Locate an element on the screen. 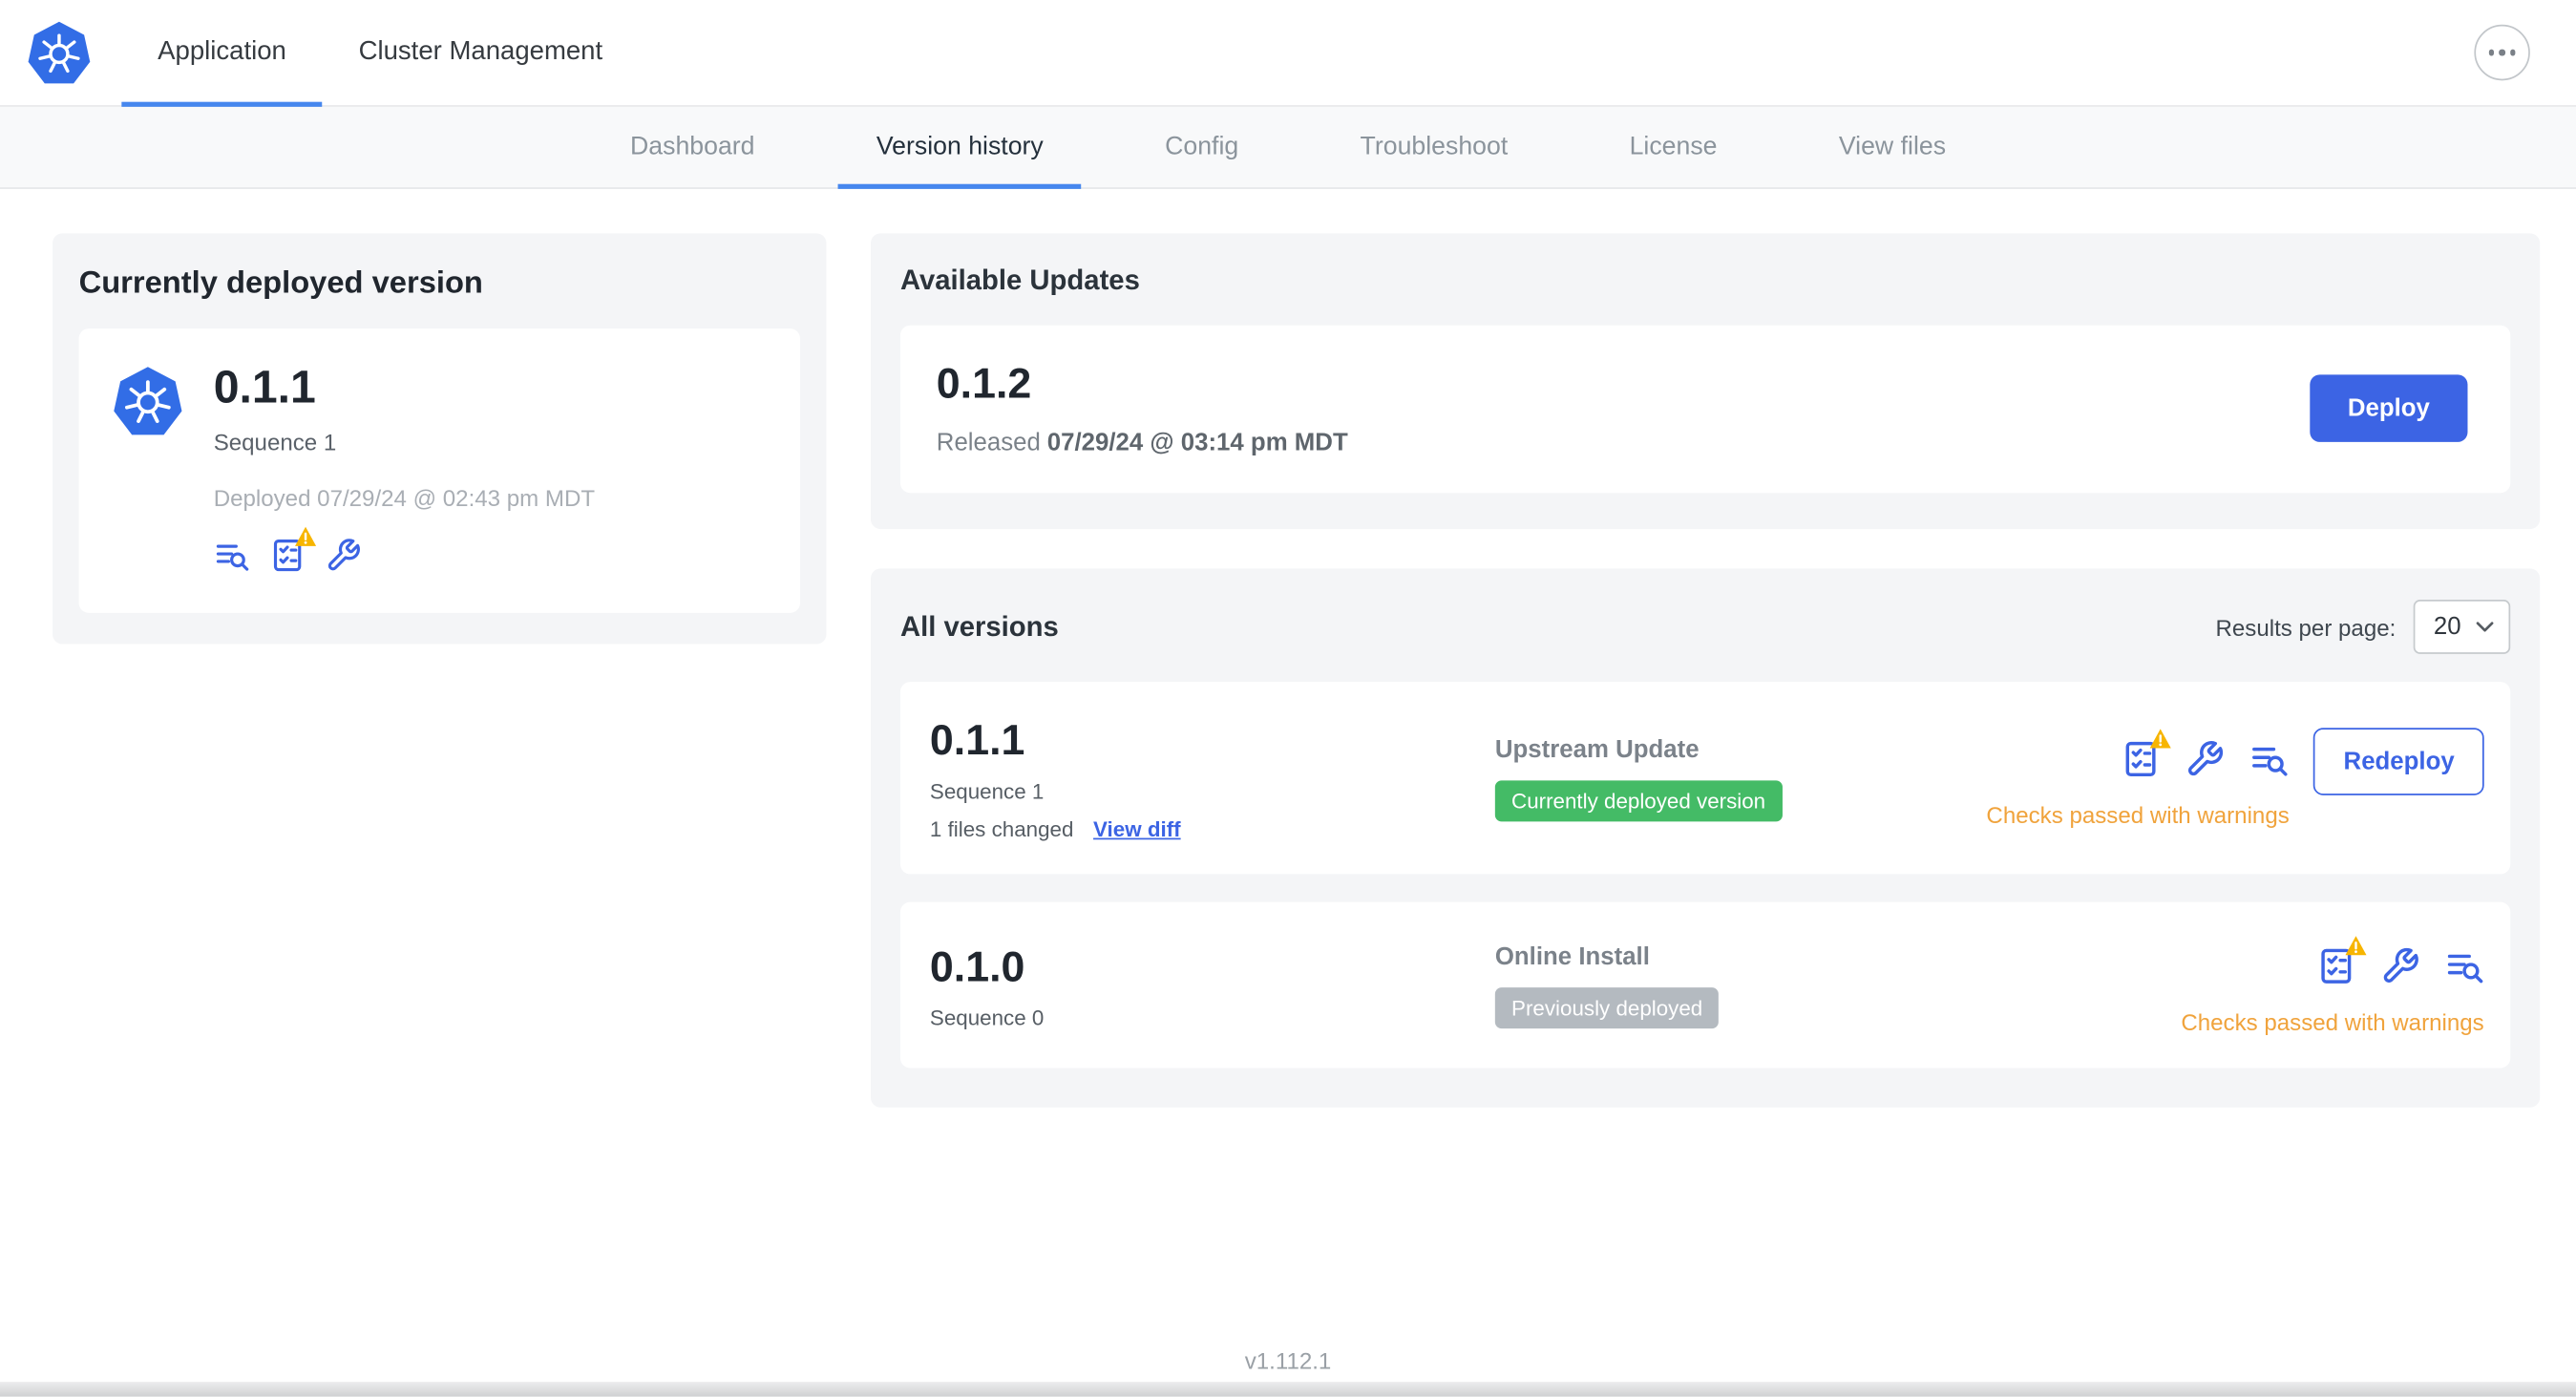  results-per-page-select: 20 is located at coordinates (2462, 627).